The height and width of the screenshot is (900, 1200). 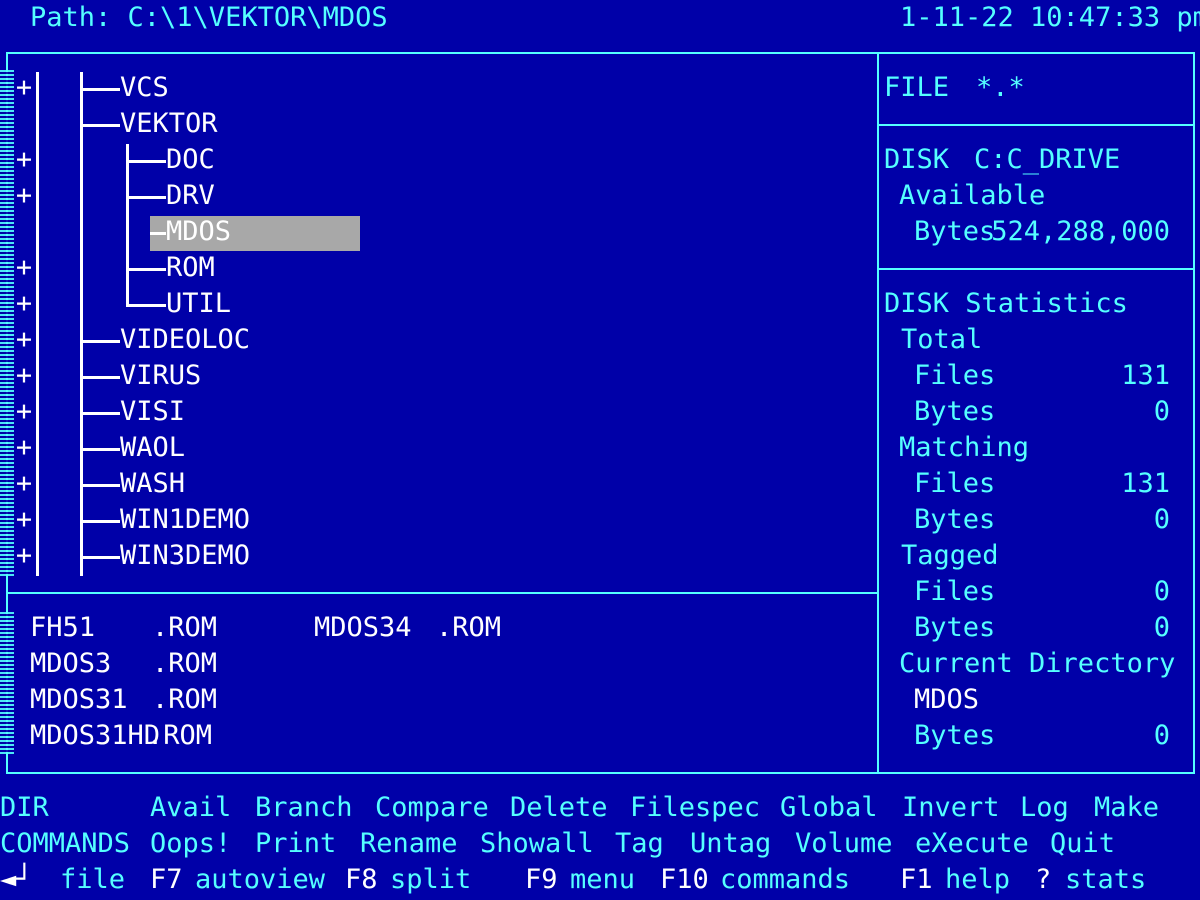 What do you see at coordinates (1145, 483) in the screenshot?
I see `matching-files-value: 131` at bounding box center [1145, 483].